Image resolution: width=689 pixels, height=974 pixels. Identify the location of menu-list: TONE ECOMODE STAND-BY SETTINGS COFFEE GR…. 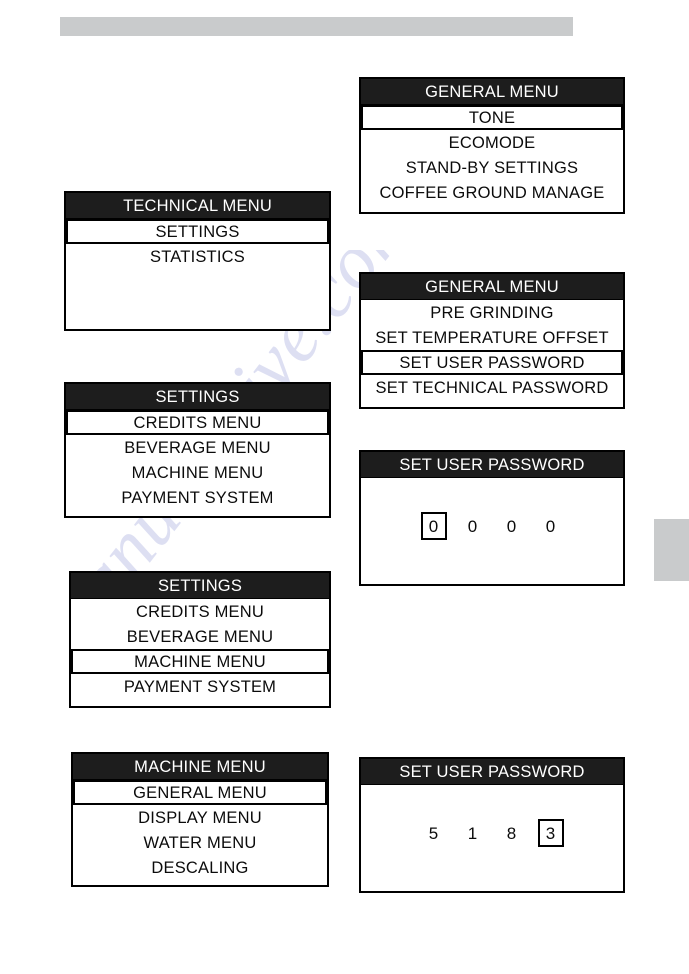
(492, 155).